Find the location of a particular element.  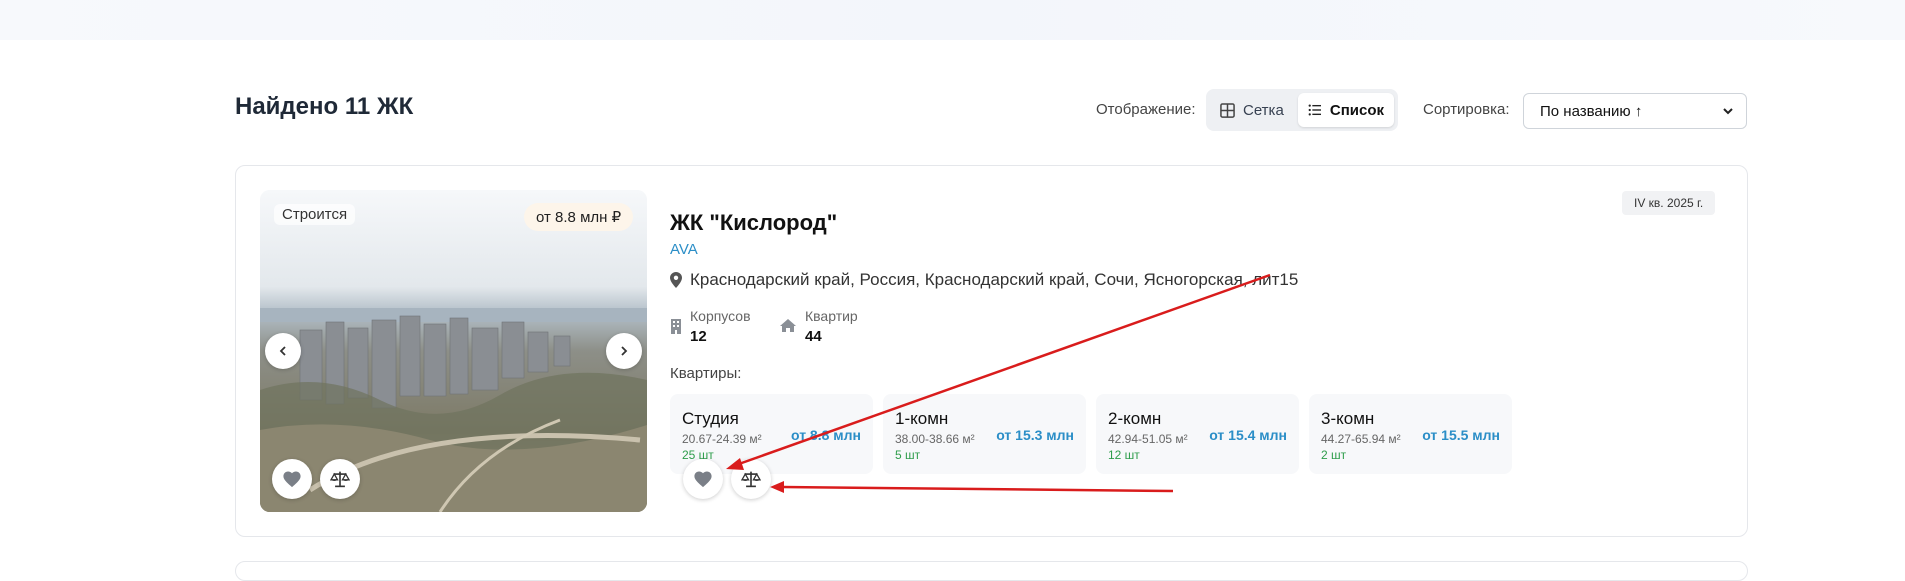

apartment-type: 2-комн is located at coordinates (1135, 418).